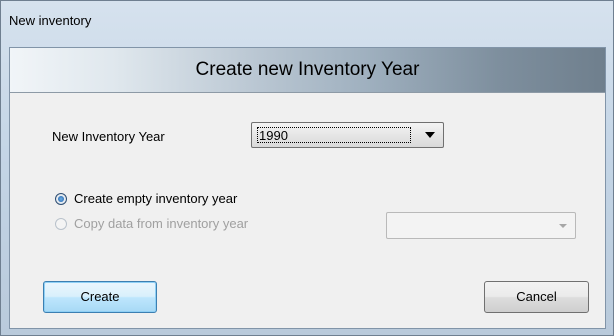  What do you see at coordinates (307, 24) in the screenshot?
I see `title-bar: New inventory` at bounding box center [307, 24].